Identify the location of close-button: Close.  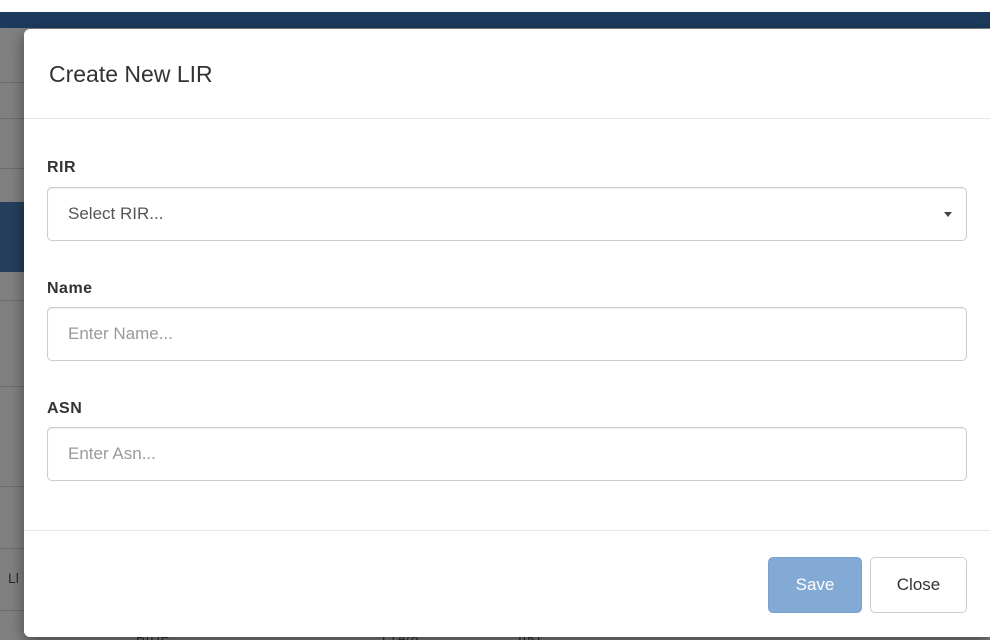
(918, 585).